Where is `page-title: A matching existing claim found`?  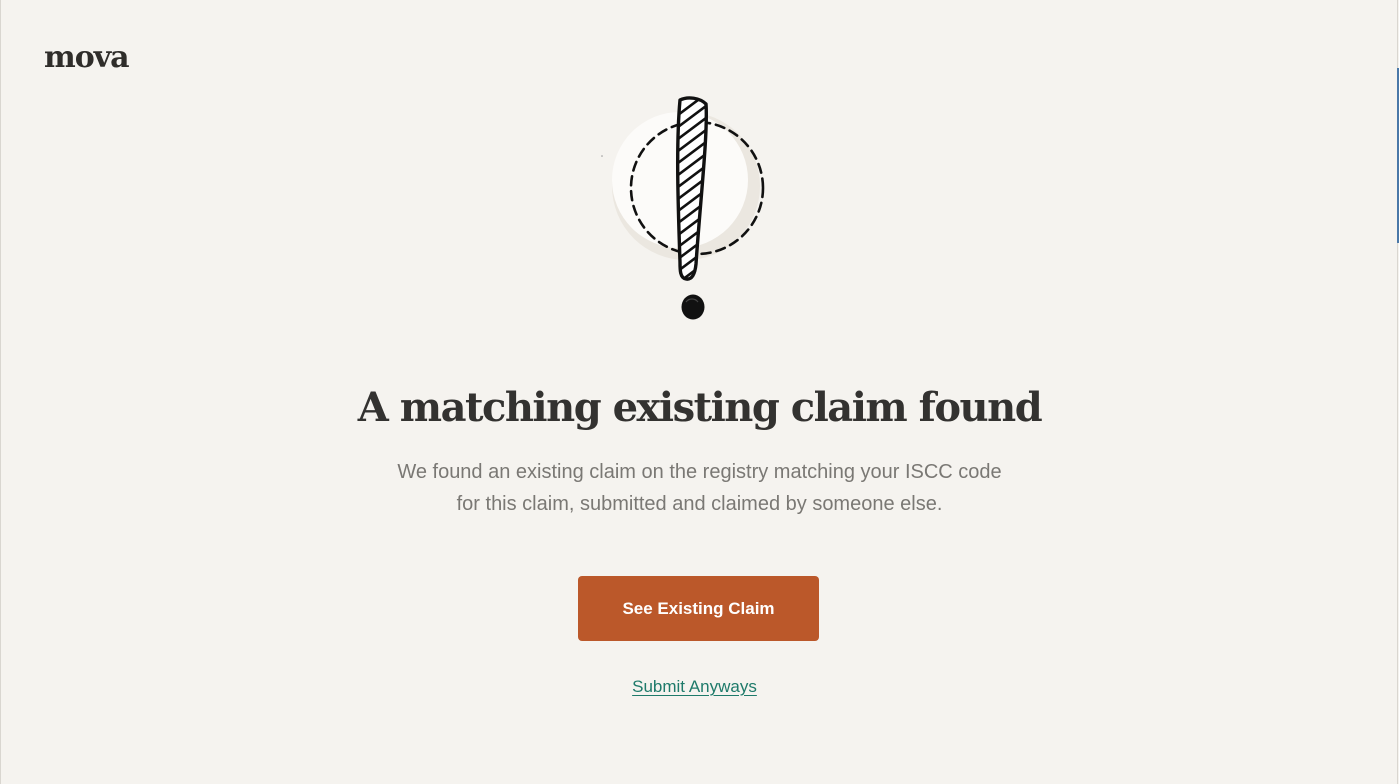
page-title: A matching existing claim found is located at coordinates (700, 407).